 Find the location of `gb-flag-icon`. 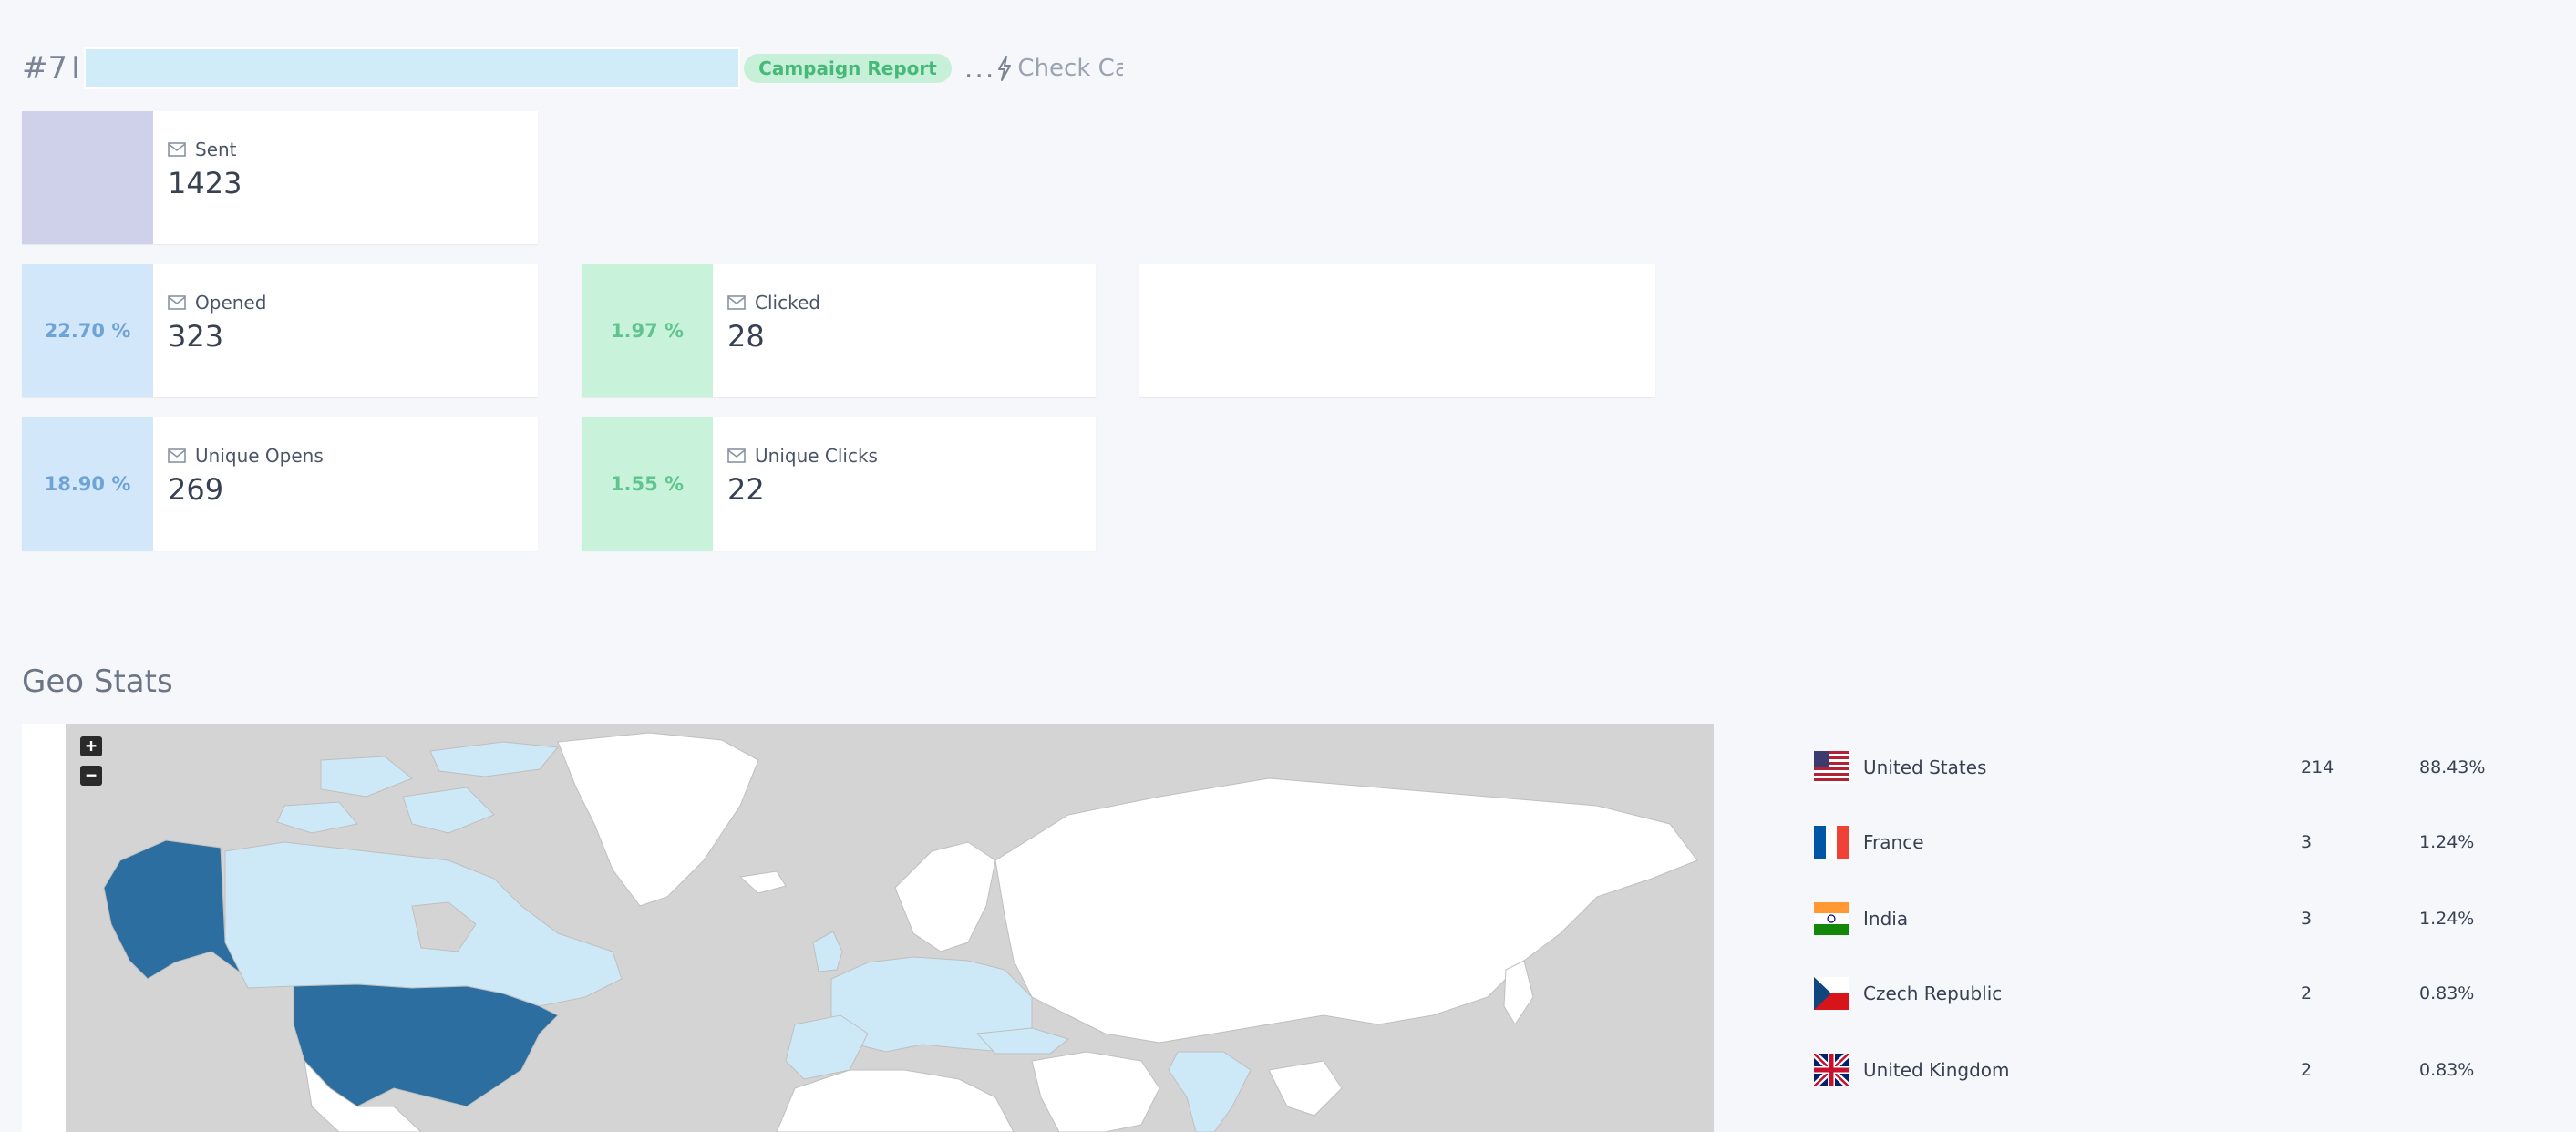

gb-flag-icon is located at coordinates (1831, 1070).